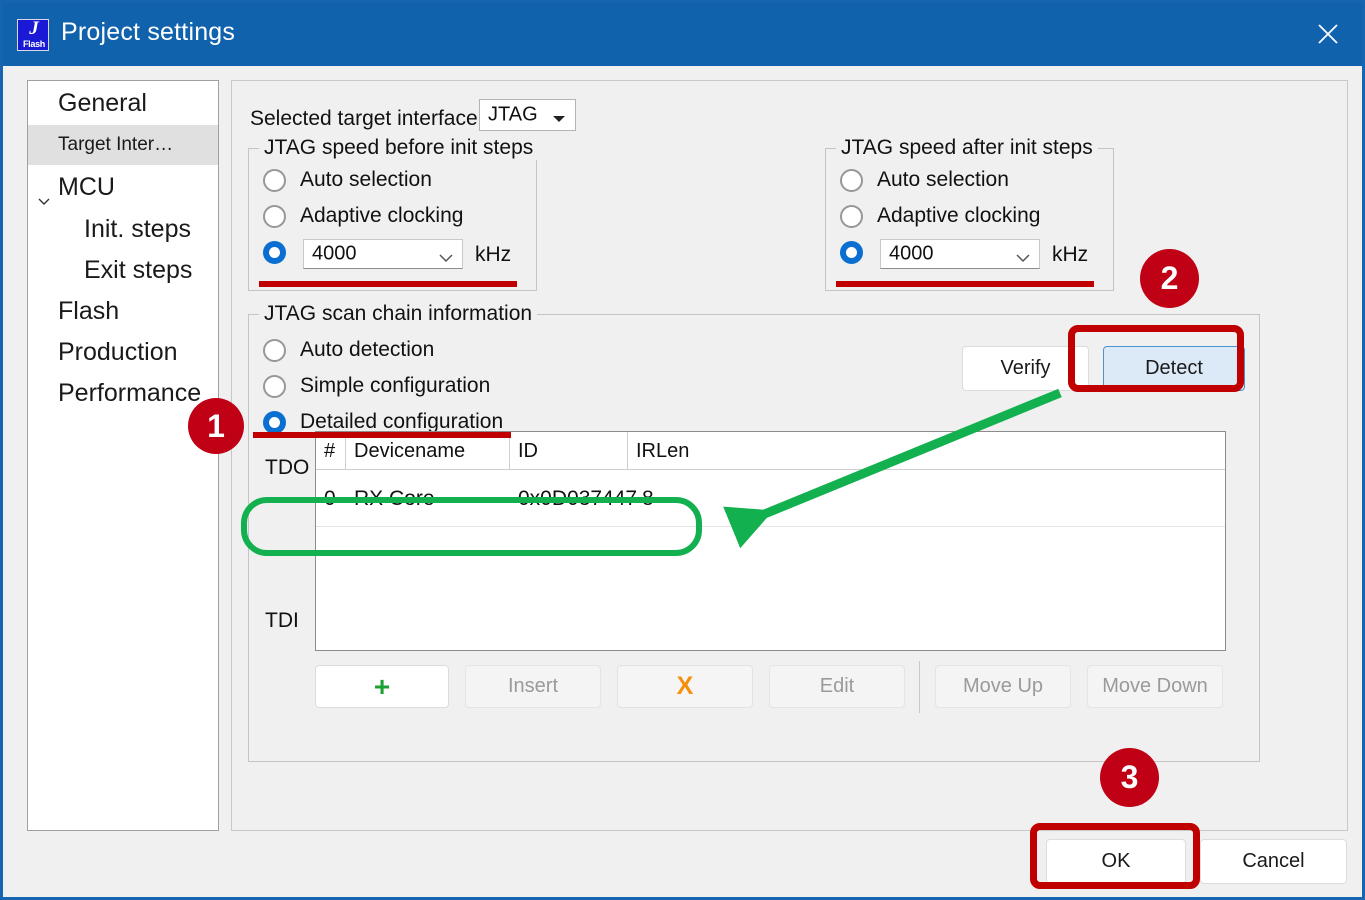 This screenshot has height=900, width=1365. Describe the element at coordinates (648, 498) in the screenshot. I see `cell-irlen: 8` at that location.